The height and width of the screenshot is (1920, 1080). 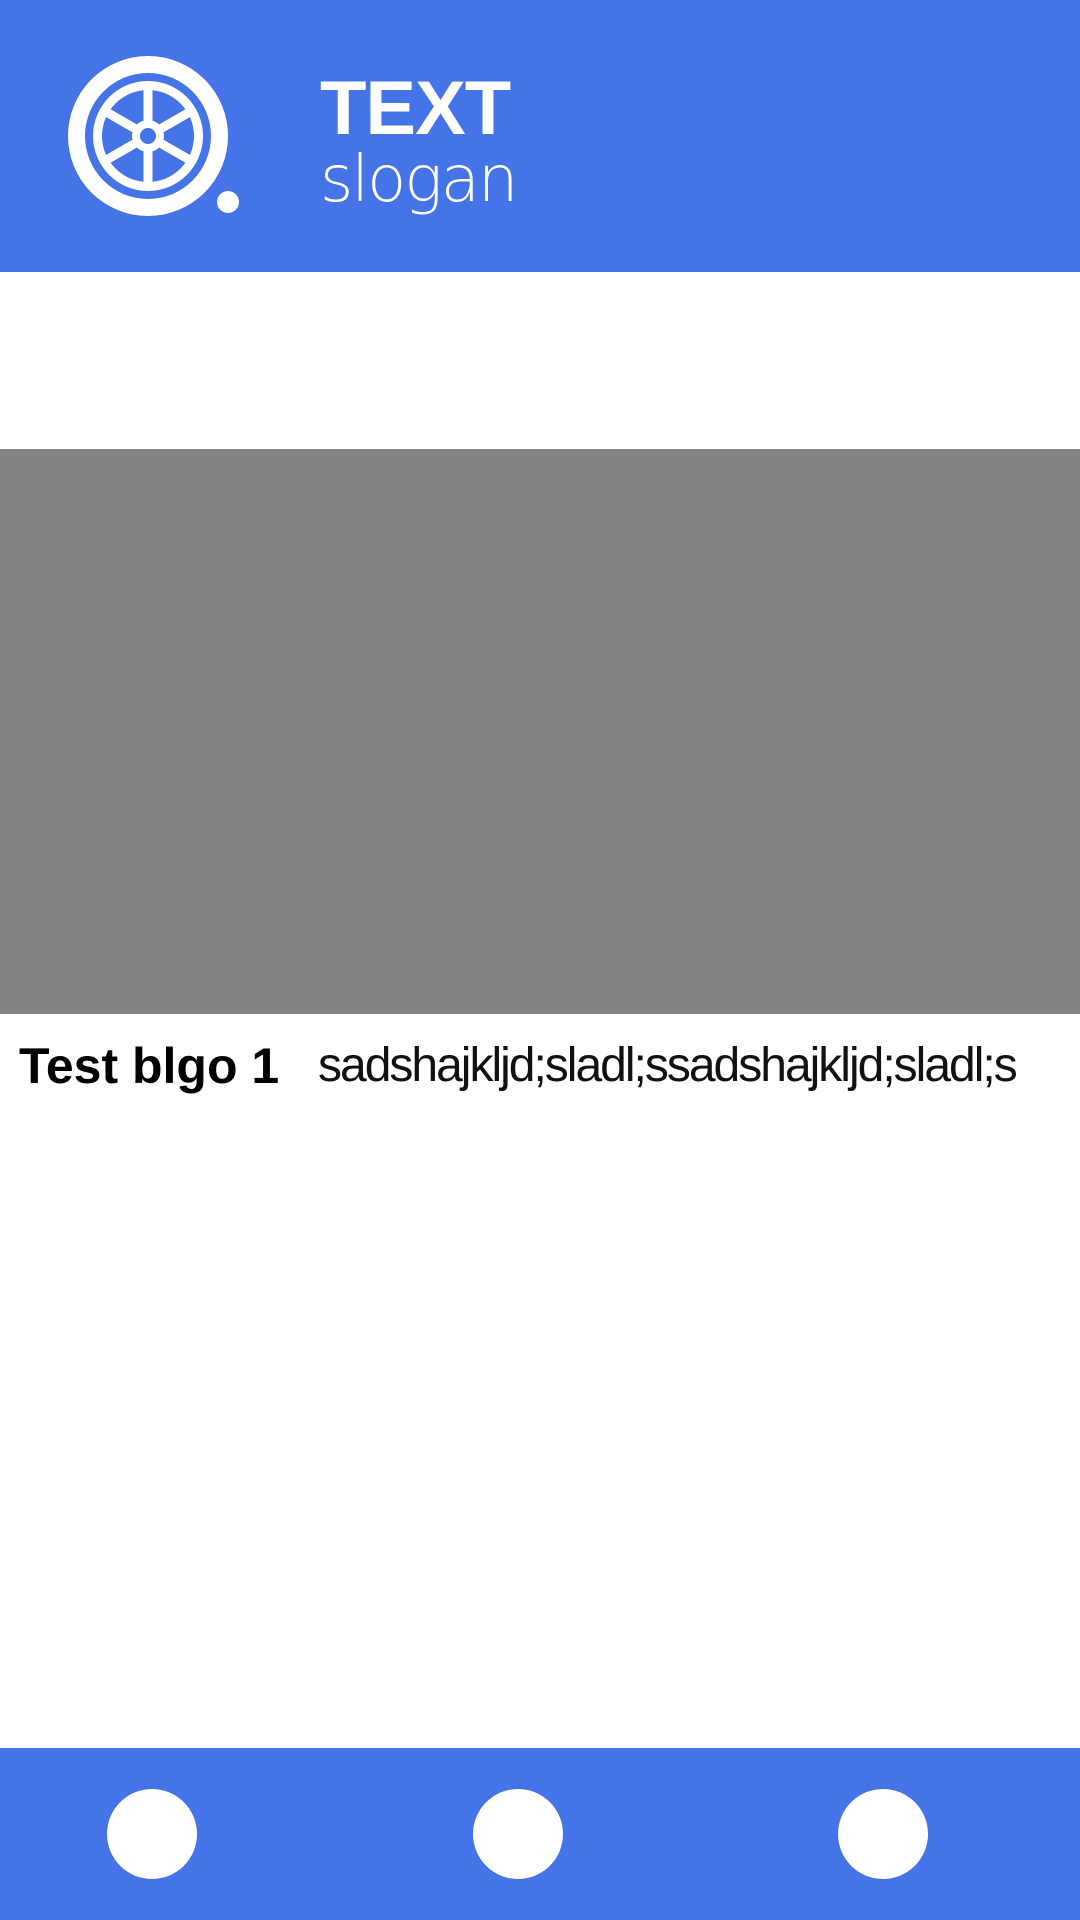 What do you see at coordinates (668, 1065) in the screenshot?
I see `post-excerpt: sadshajkljd;sladl;ssadshajkljd;sladl;s` at bounding box center [668, 1065].